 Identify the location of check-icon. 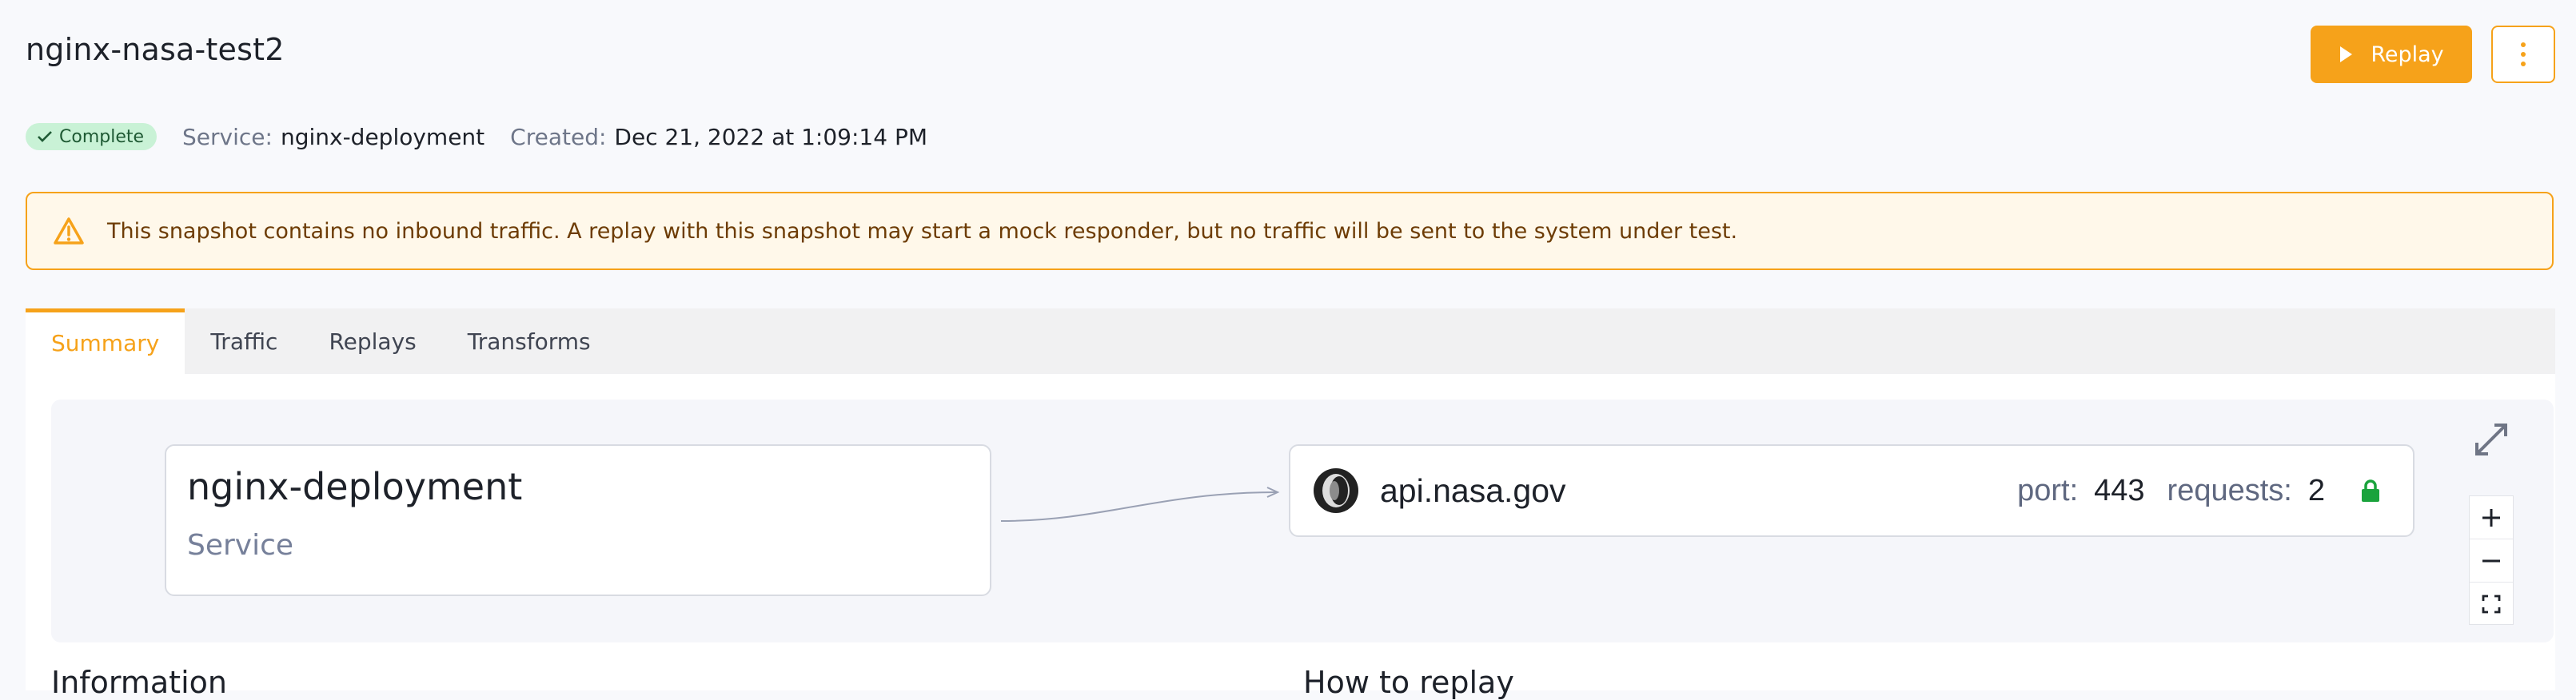
(45, 136).